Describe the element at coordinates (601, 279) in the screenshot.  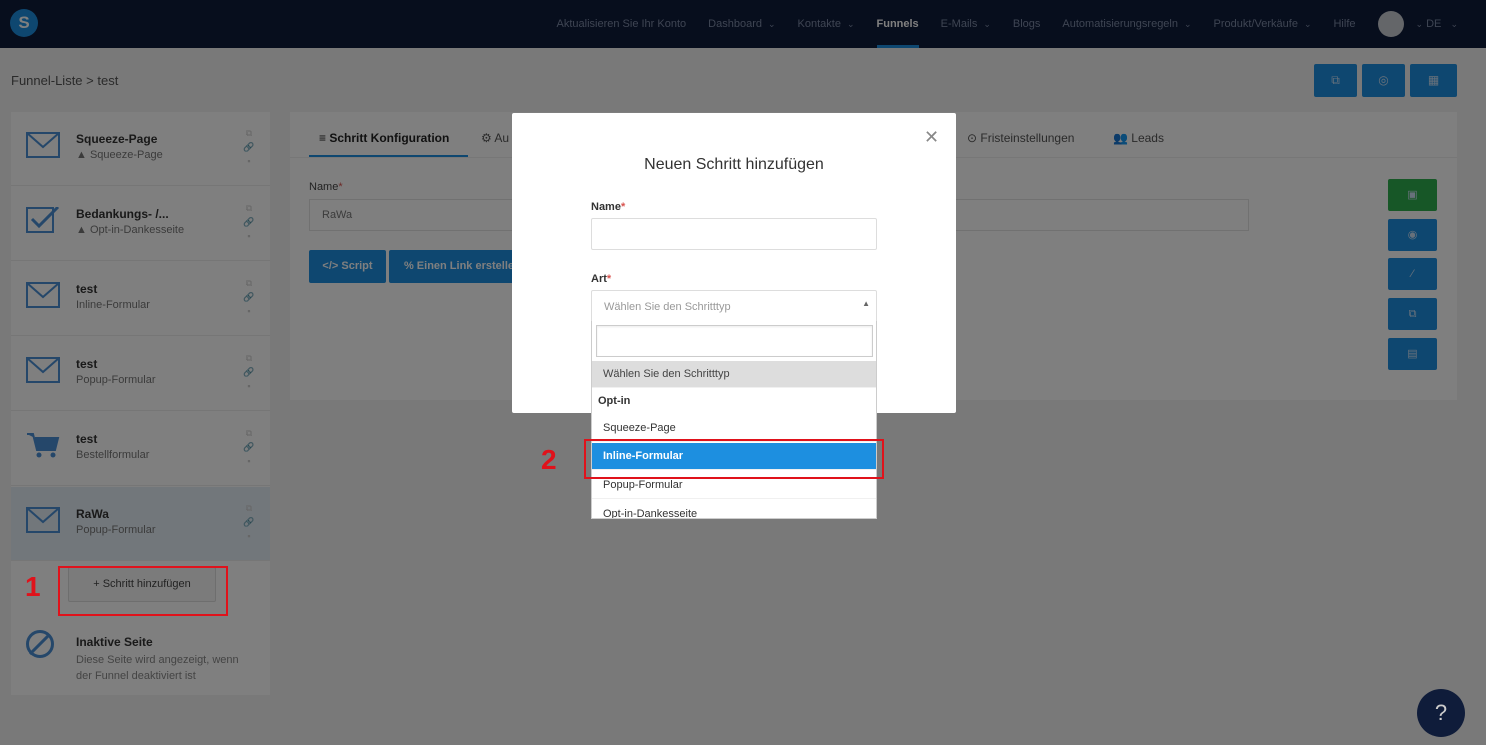
I see `modal-type-label: Art*` at that location.